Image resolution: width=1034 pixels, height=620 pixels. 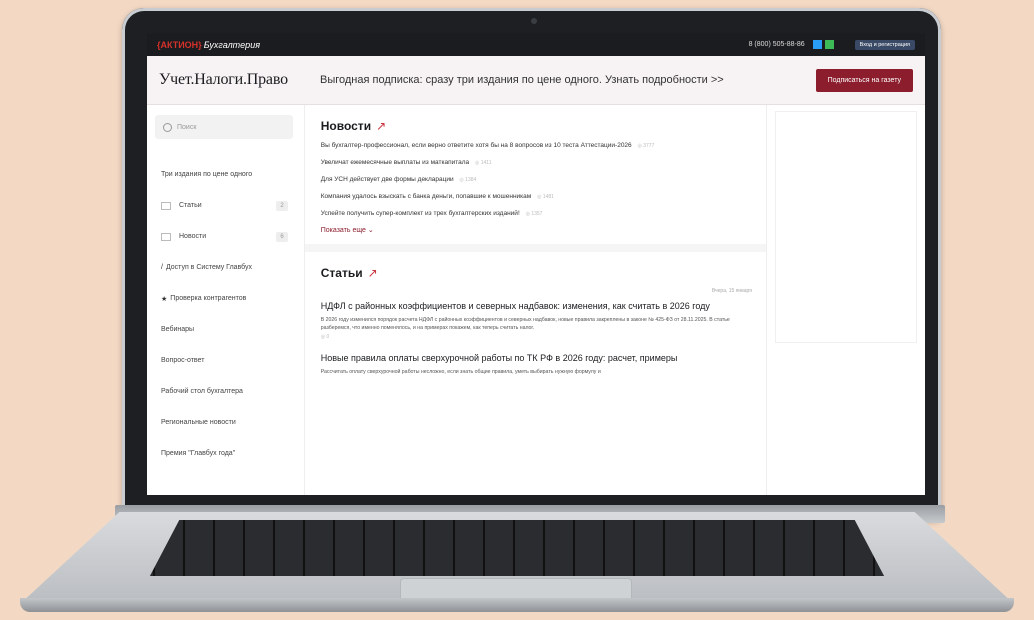 I want to click on sidebar-item-label: Вопрос-ответ, so click(x=183, y=360).